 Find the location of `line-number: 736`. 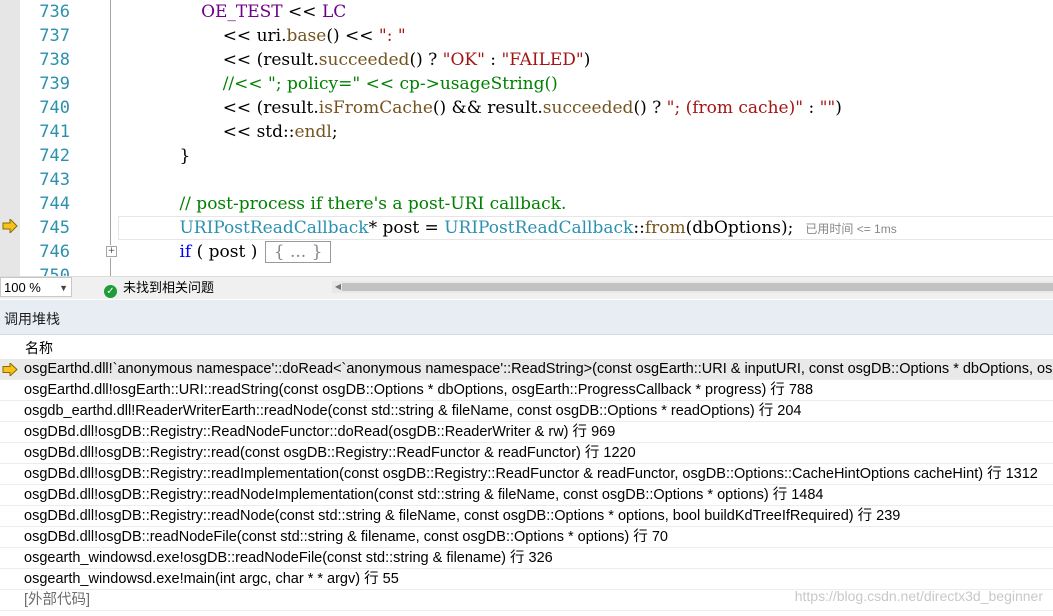

line-number: 736 is located at coordinates (54, 12).